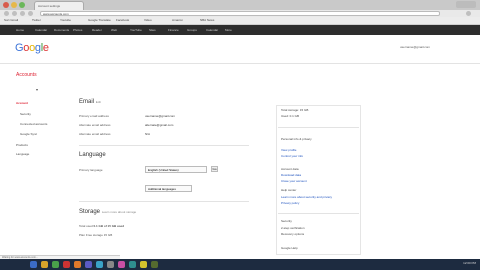  Describe the element at coordinates (95, 134) in the screenshot. I see `email-row-label: Alternate email address` at that location.